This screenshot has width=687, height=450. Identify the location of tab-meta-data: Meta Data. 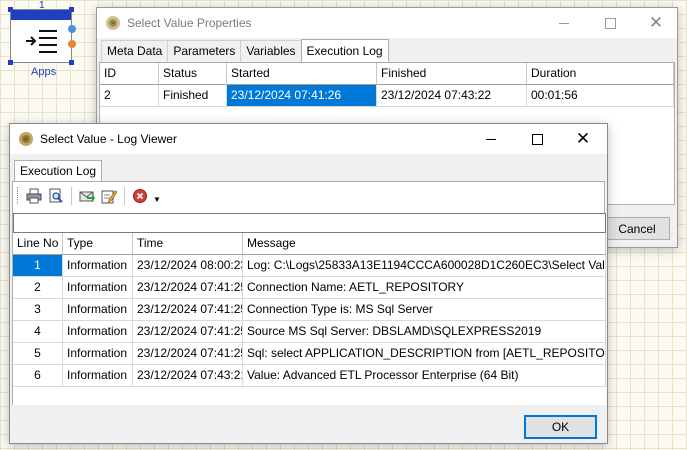
(135, 51).